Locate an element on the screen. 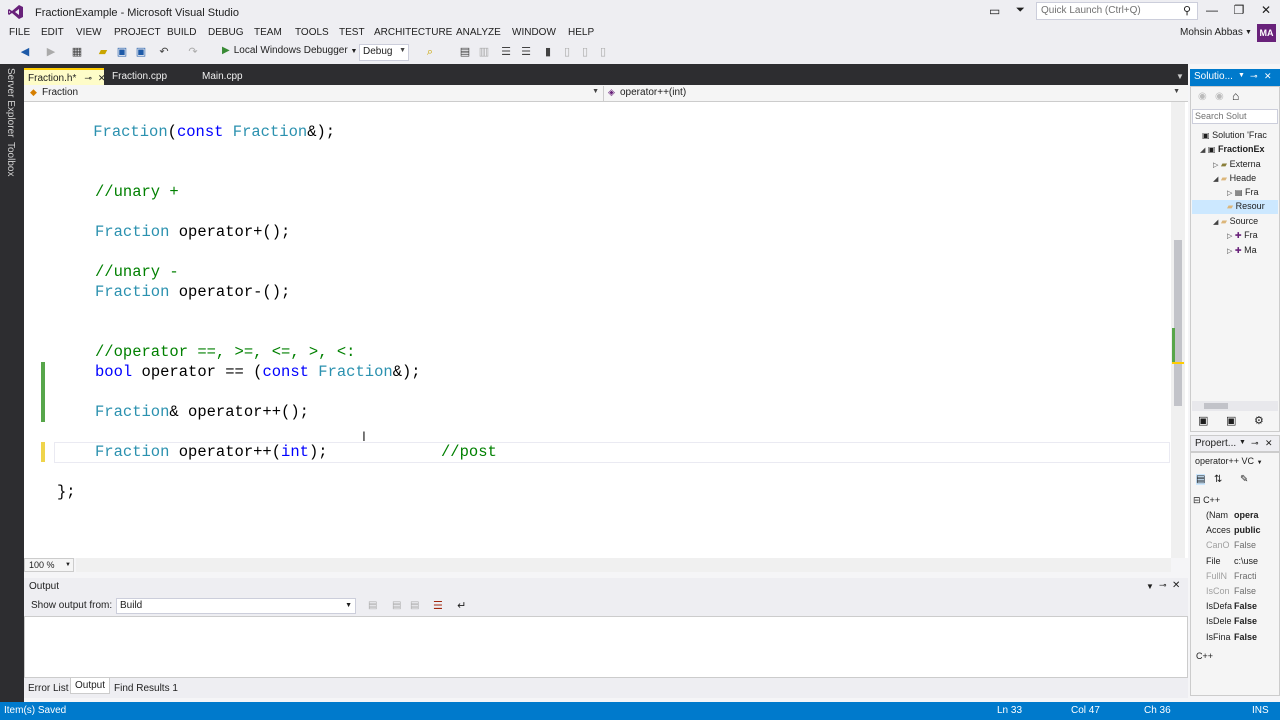 This screenshot has width=1280, height=720. find-message-icon: ▤ is located at coordinates (372, 605).